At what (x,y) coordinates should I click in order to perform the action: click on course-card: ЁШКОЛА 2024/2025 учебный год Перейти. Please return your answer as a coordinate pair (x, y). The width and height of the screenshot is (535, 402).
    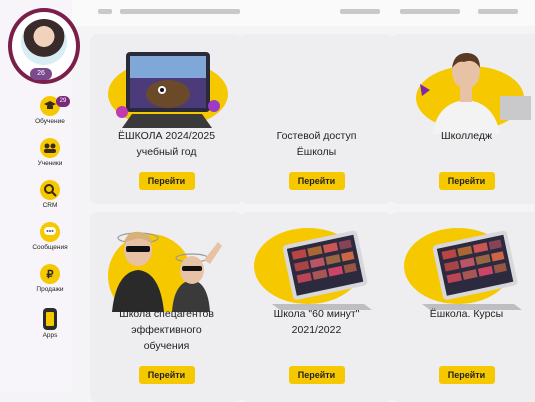
    Looking at the image, I should click on (166, 119).